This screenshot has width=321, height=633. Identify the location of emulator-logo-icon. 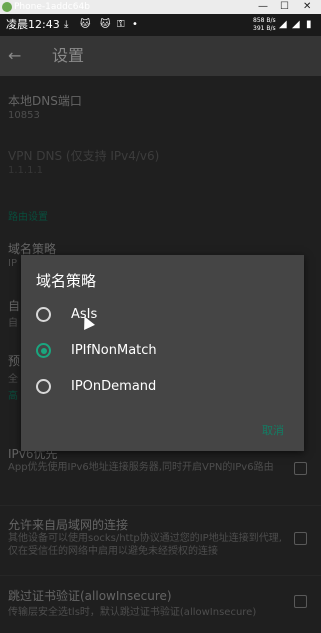
(7, 7).